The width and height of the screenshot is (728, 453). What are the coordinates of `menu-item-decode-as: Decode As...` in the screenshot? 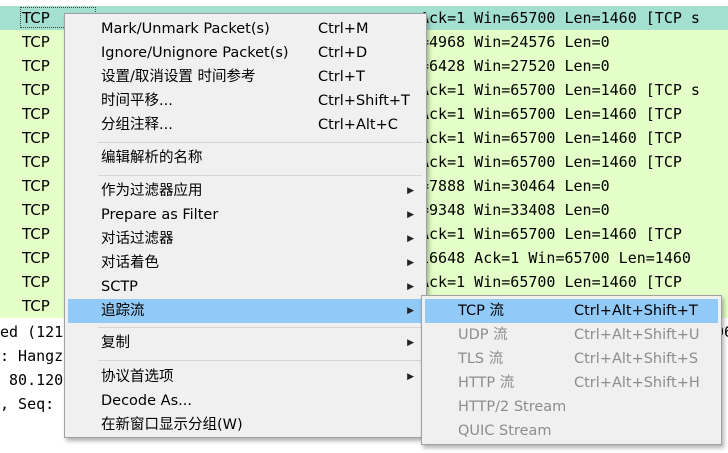 It's located at (245, 401).